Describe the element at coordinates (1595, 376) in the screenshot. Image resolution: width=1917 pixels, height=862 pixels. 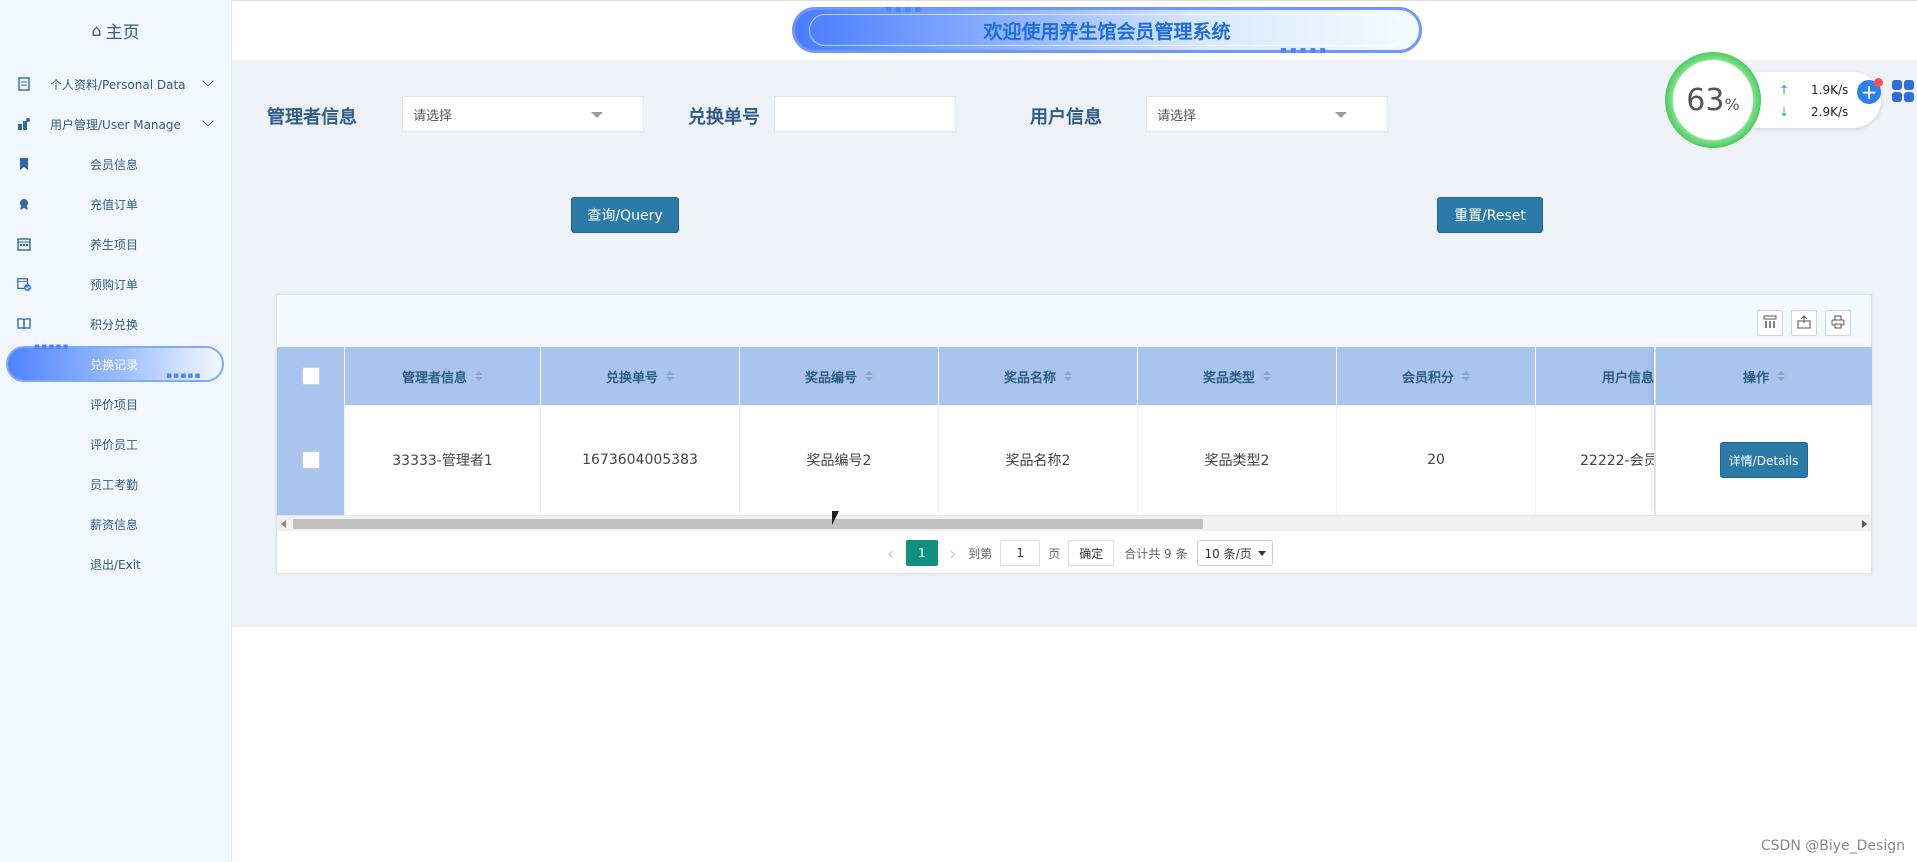
I see `column-header-user: 用户信息` at that location.